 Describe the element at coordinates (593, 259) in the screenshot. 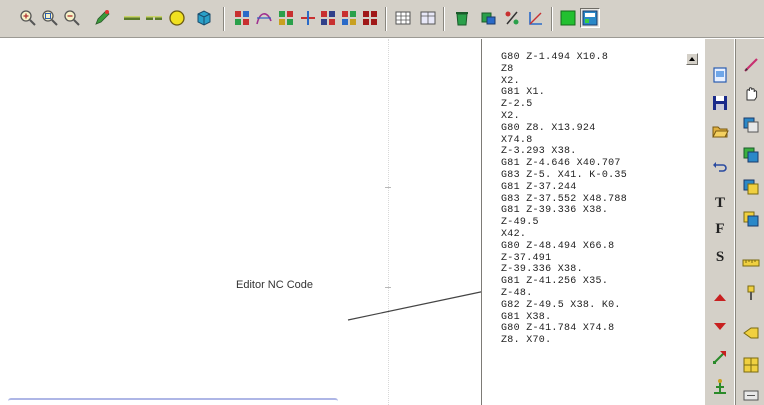

I see `nc-code-line: Z-37.491` at that location.